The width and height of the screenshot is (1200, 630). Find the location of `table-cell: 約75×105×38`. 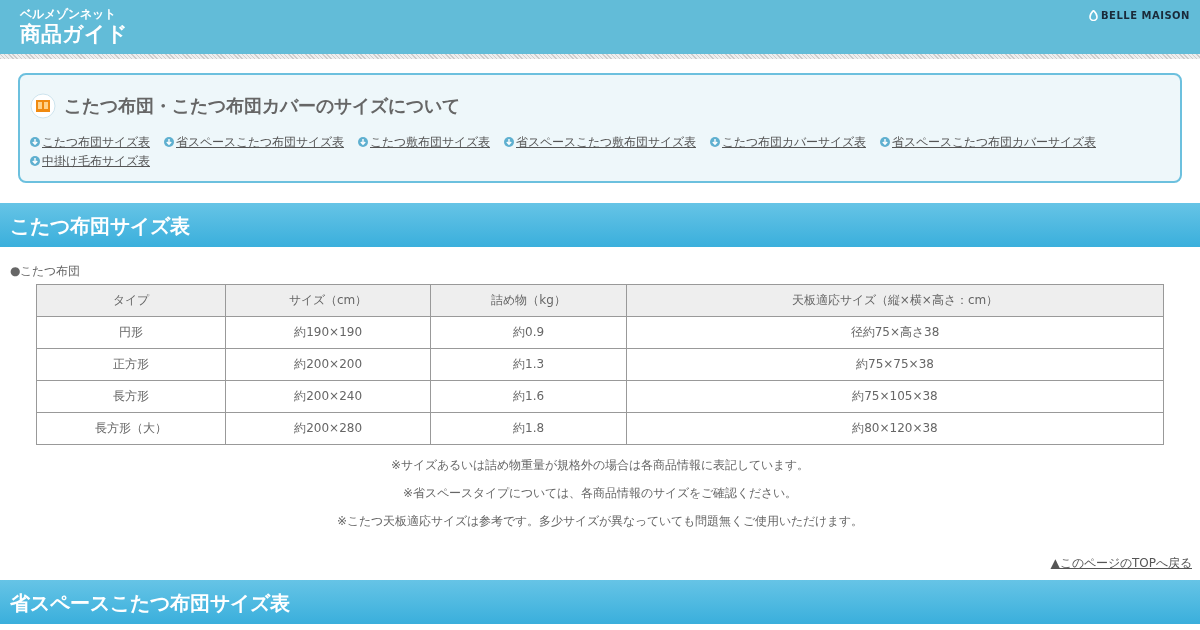

table-cell: 約75×105×38 is located at coordinates (895, 396).